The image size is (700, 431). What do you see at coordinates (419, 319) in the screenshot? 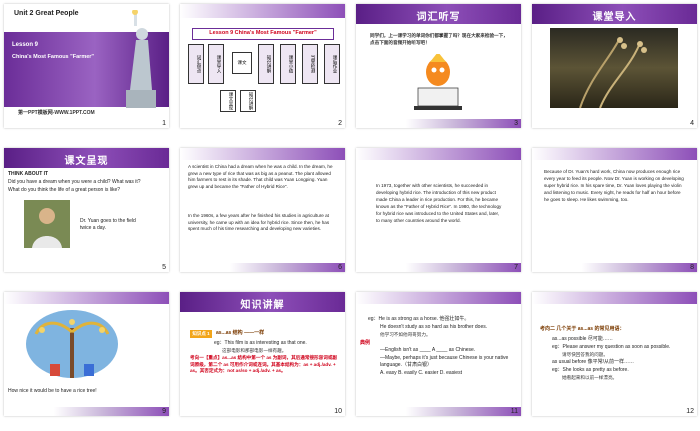
I see `example-1: eg：He is as strong as a horse. 他强壮如牛。` at bounding box center [419, 319].